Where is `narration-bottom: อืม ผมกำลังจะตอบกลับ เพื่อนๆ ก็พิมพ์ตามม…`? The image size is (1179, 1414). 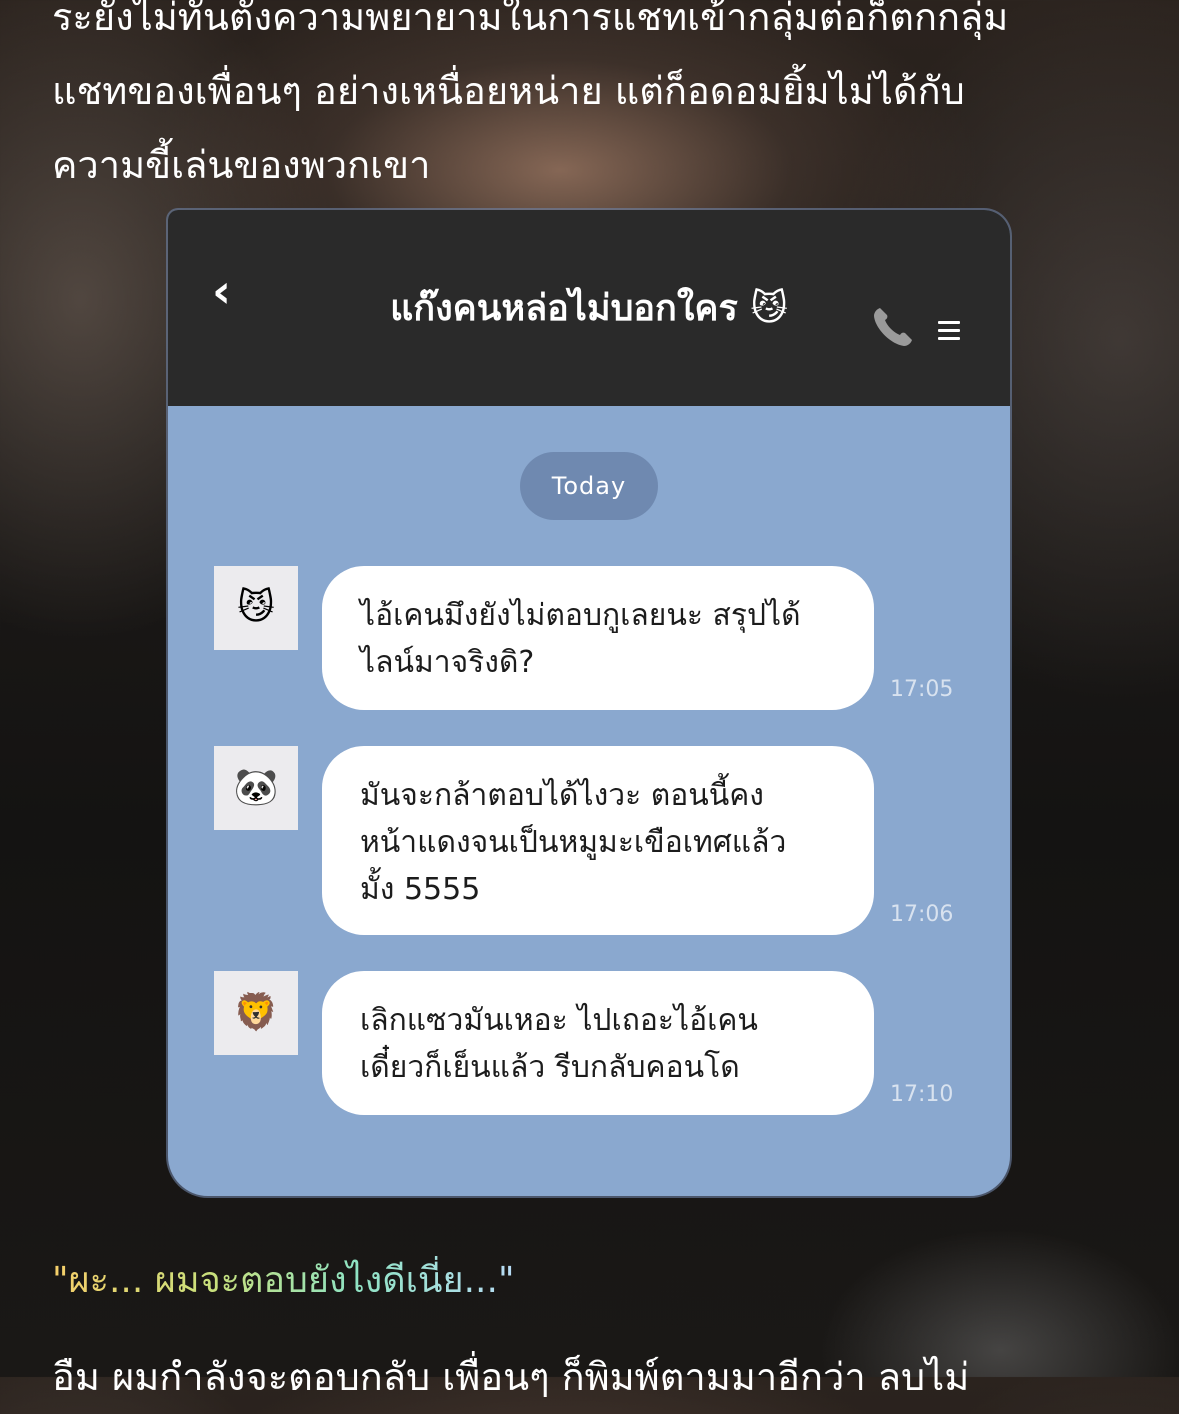 narration-bottom: อืม ผมกำลังจะตอบกลับ เพื่อนๆ ก็พิมพ์ตามม… is located at coordinates (511, 1377).